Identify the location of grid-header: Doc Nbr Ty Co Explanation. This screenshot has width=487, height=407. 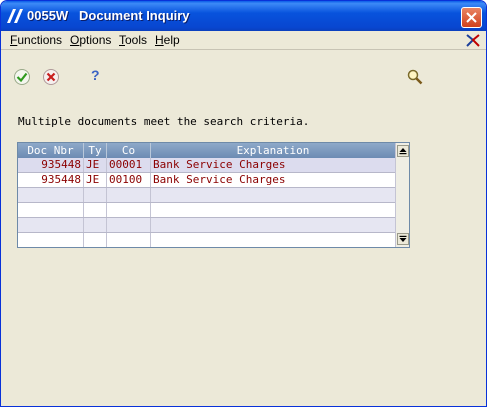
(206, 150).